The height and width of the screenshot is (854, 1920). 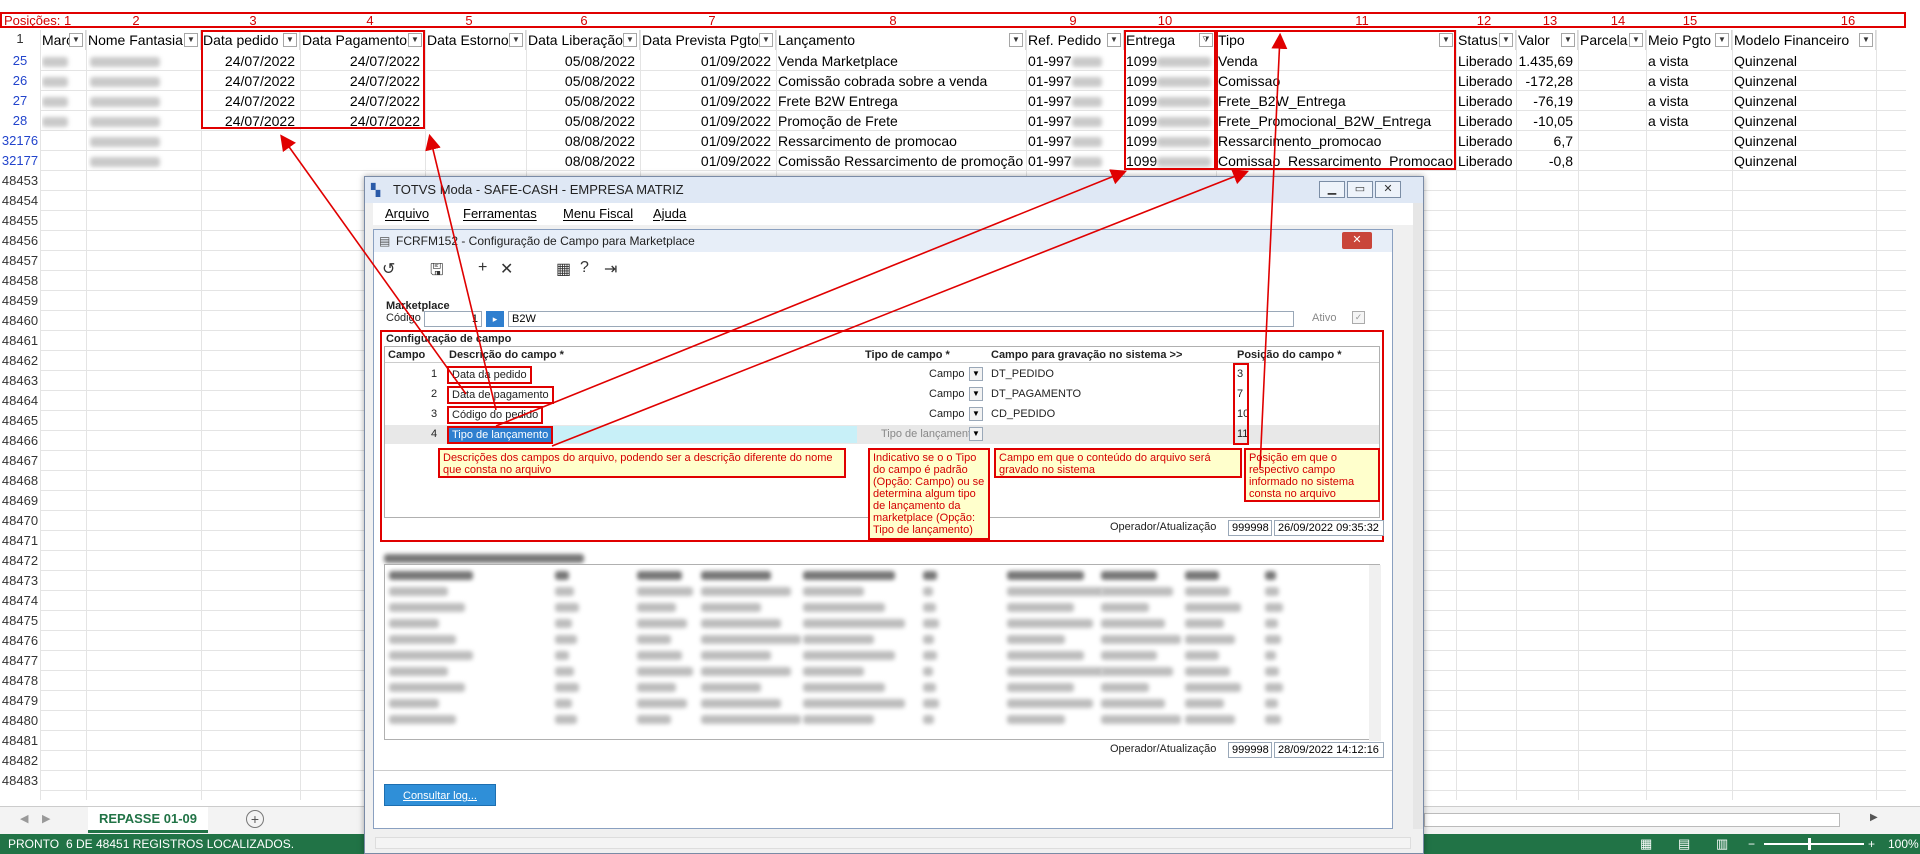 I want to click on zoom-in-icon: +, so click(x=1871, y=844).